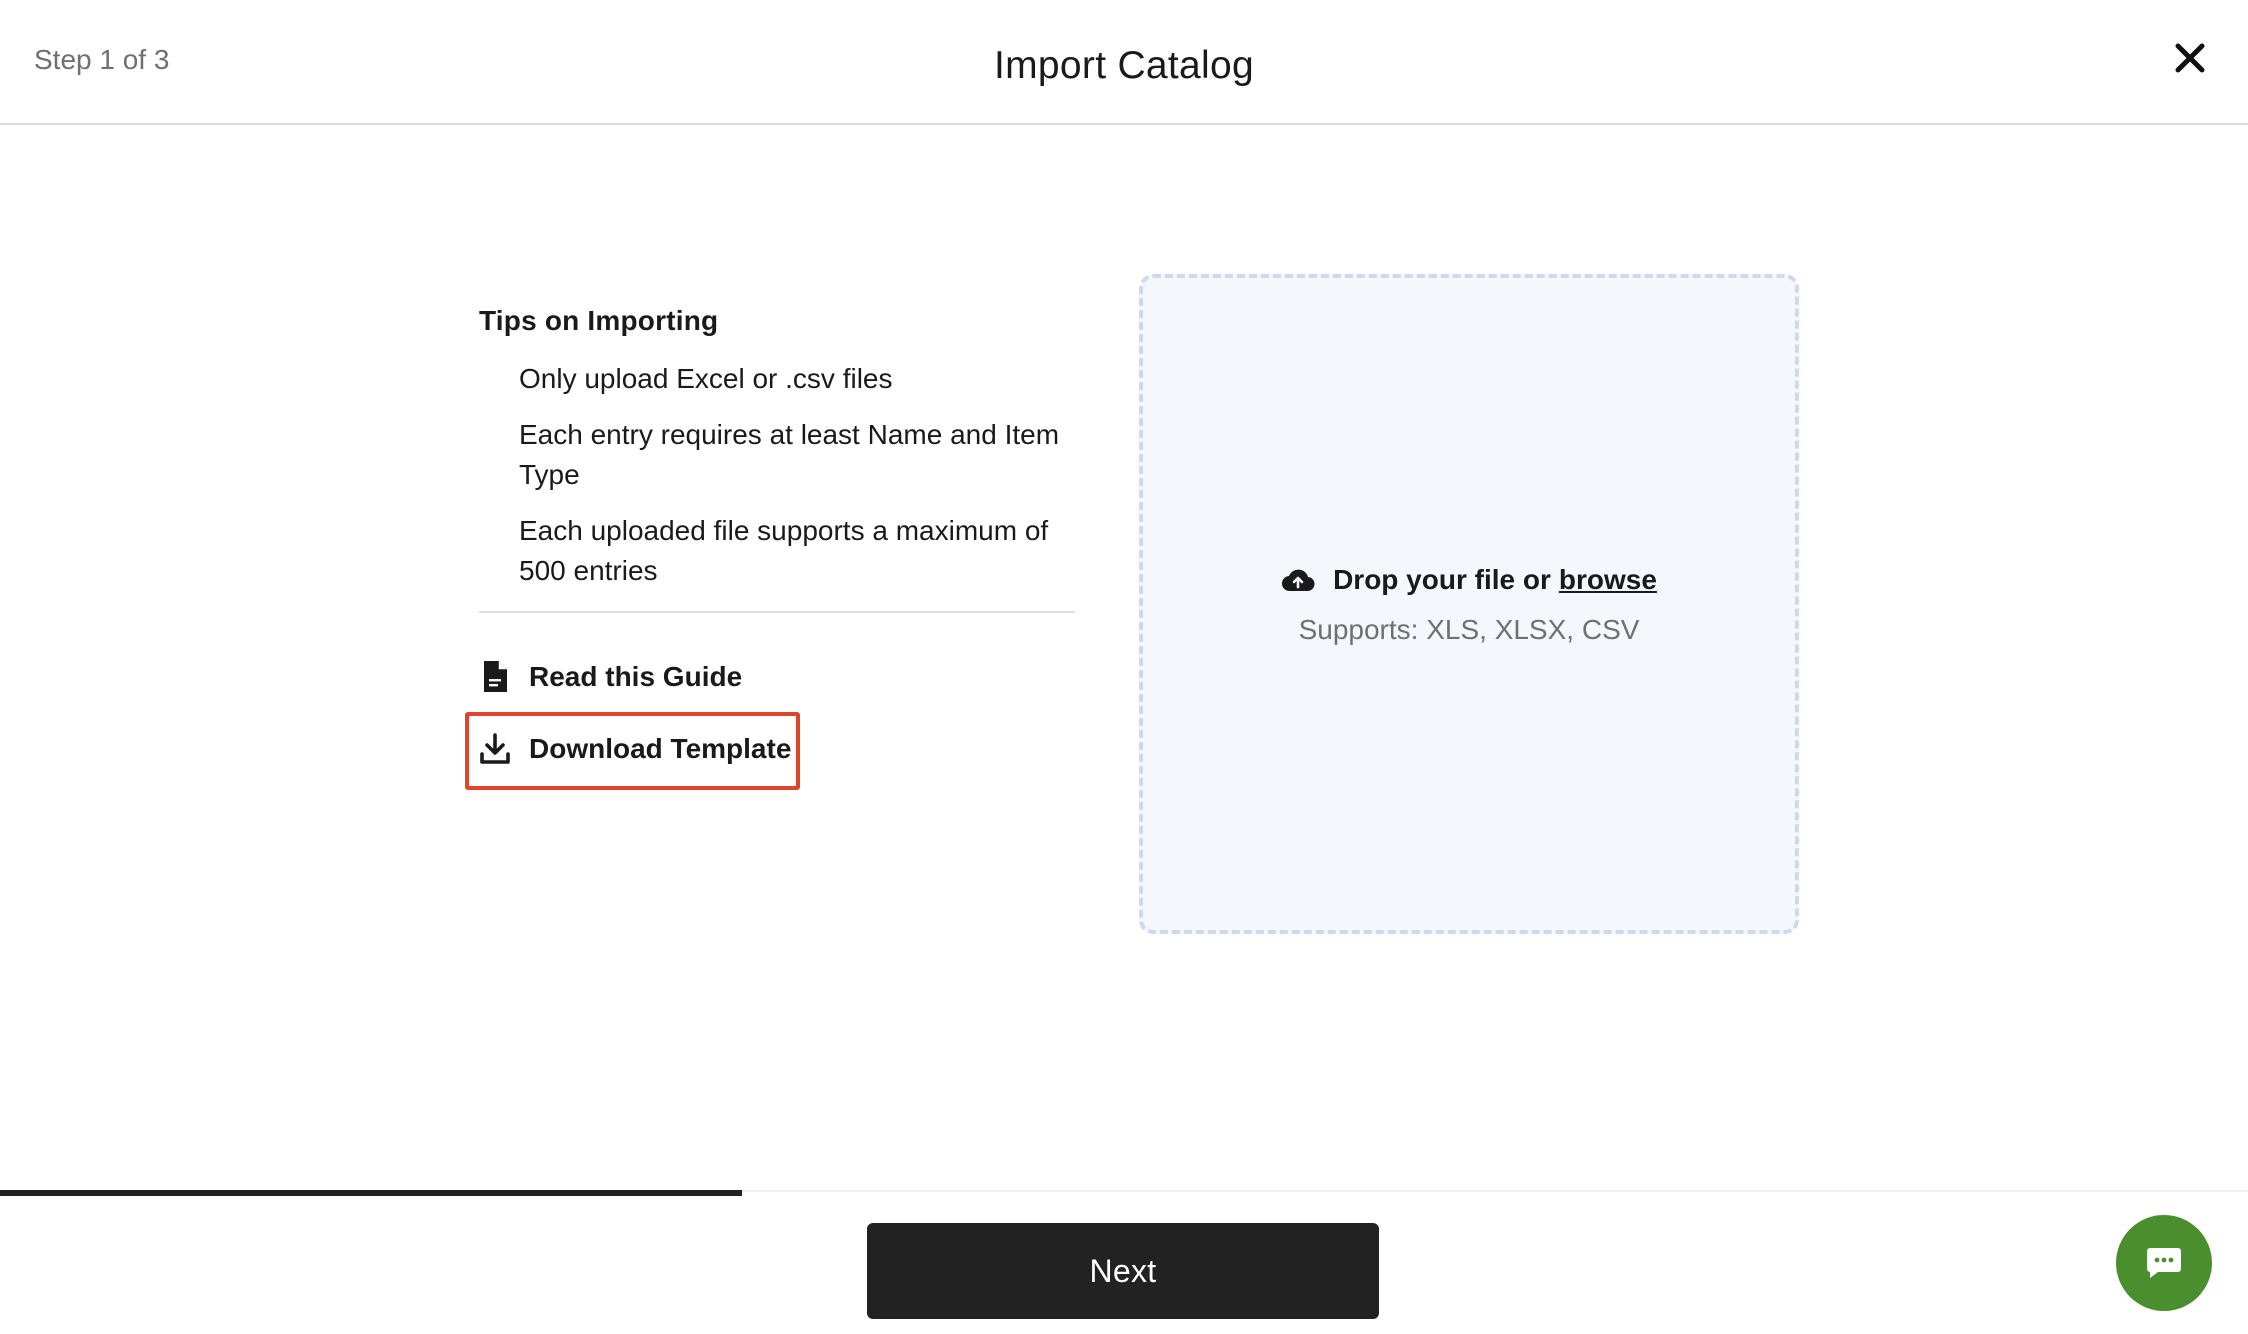 Image resolution: width=2248 pixels, height=1334 pixels. What do you see at coordinates (1469, 629) in the screenshot?
I see `supported-formats: Supports: XLS, XLSX, CSV` at bounding box center [1469, 629].